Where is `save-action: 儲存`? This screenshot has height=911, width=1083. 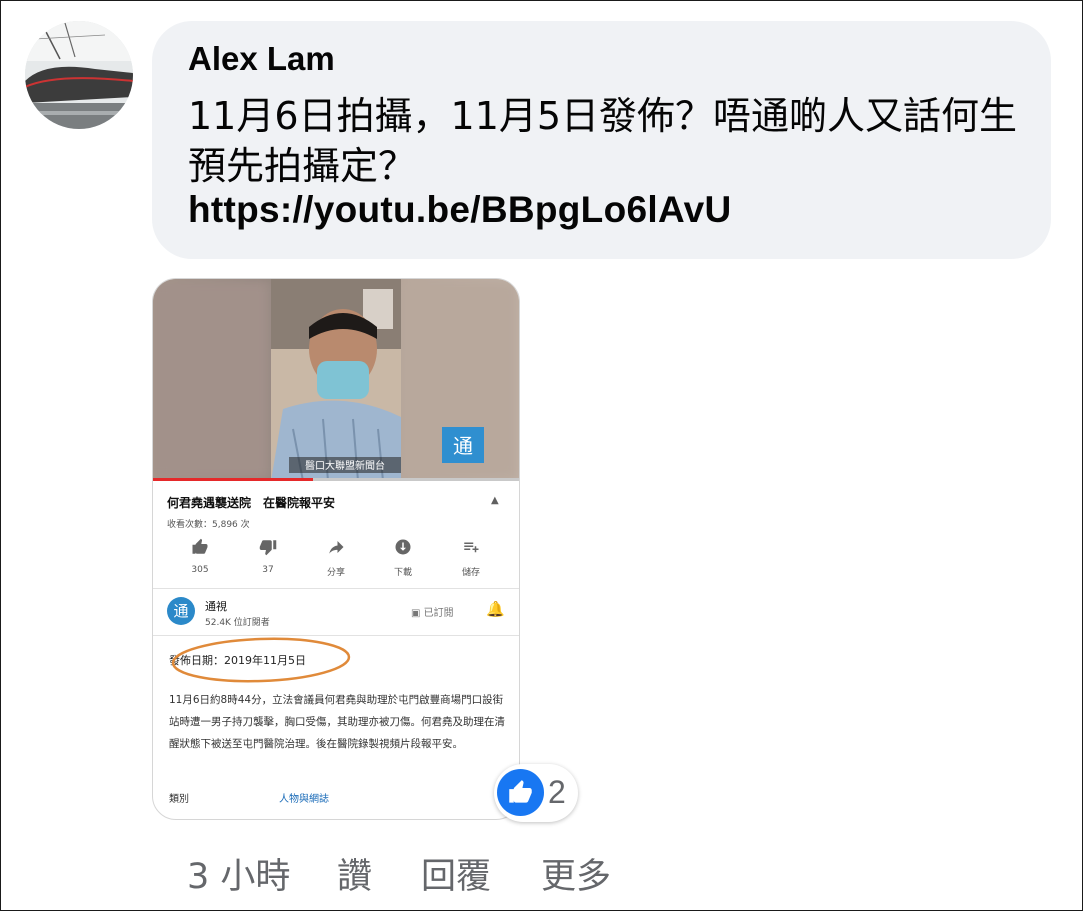
save-action: 儲存 is located at coordinates (471, 557).